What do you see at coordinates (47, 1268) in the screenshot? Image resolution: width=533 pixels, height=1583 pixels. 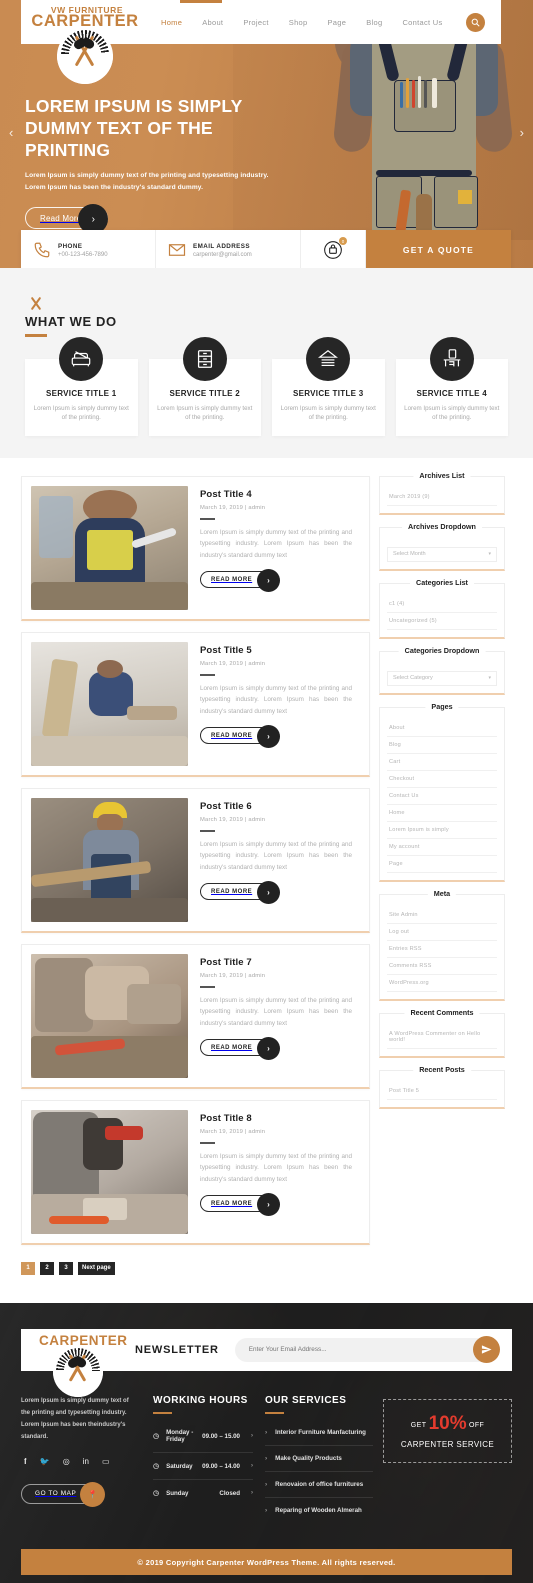 I see `page-button-2: 2` at bounding box center [47, 1268].